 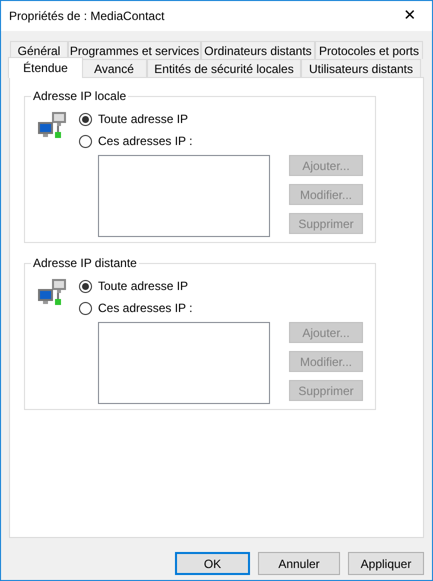 I want to click on tab: Étendue, so click(x=45, y=67).